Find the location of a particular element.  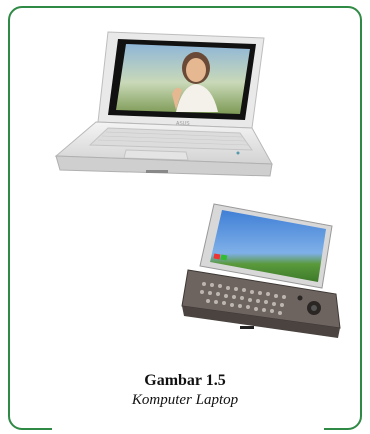

figure-caption-title: Gambar 1.5 is located at coordinates (185, 380).